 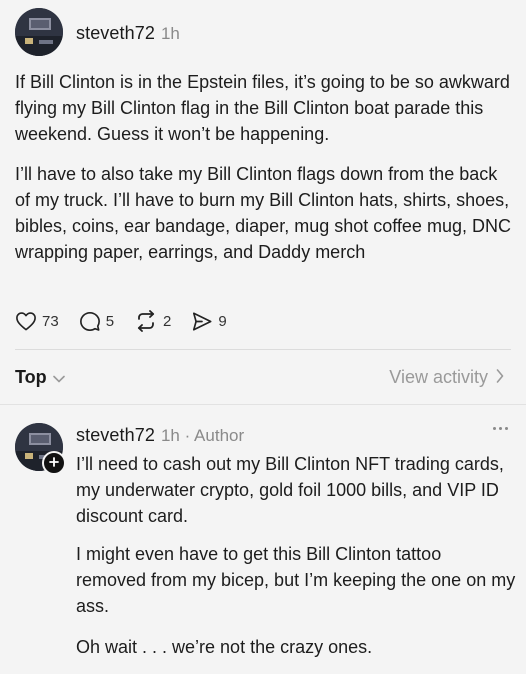 I want to click on post-header: steveth72 1h, so click(x=128, y=33).